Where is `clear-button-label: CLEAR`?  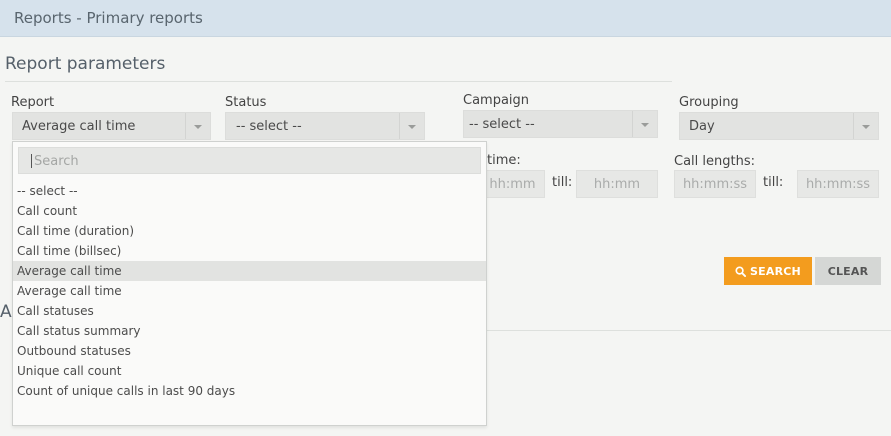
clear-button-label: CLEAR is located at coordinates (848, 271).